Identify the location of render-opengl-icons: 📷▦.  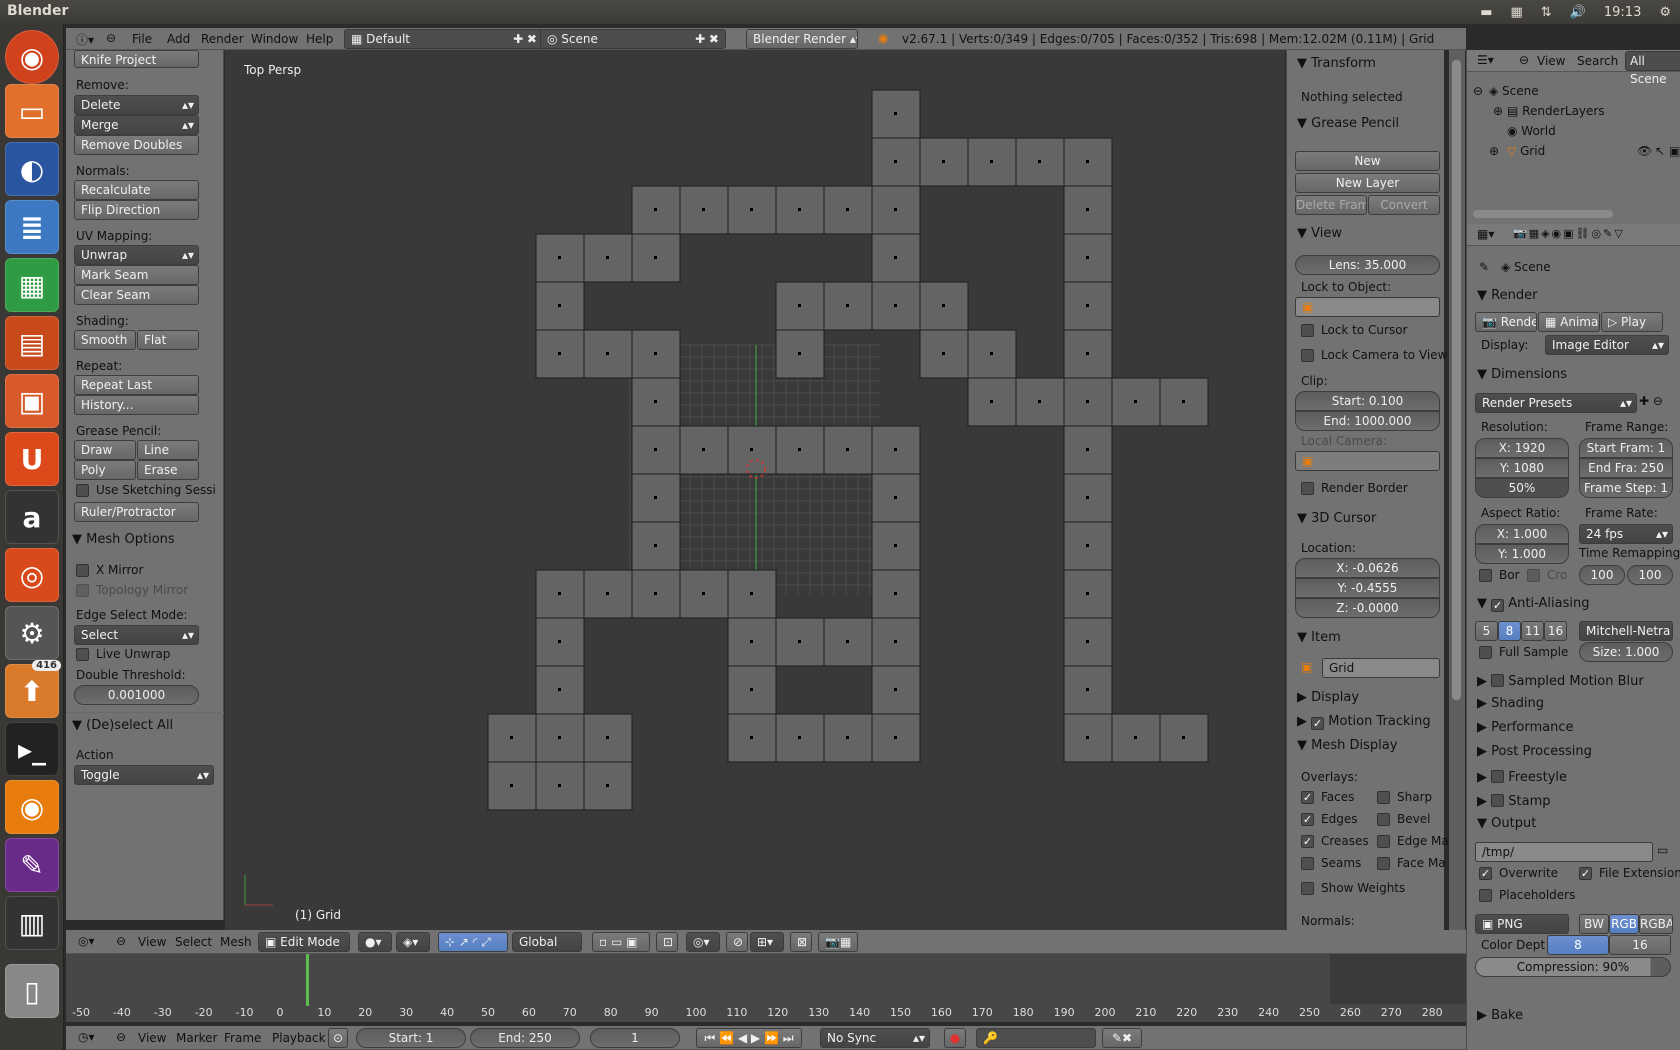
(838, 942).